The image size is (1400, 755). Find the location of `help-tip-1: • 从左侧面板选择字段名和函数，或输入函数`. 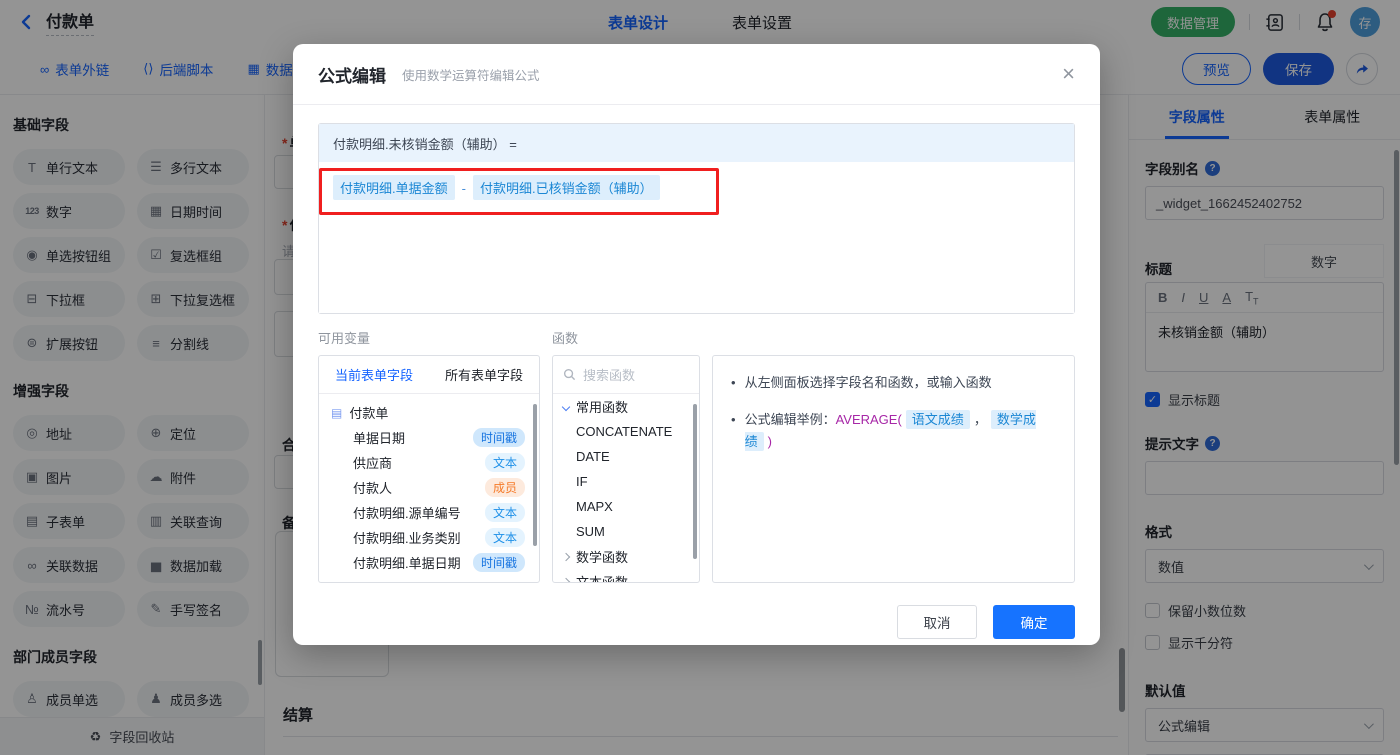

help-tip-1: • 从左侧面板选择字段名和函数，或输入函数 is located at coordinates (861, 382).